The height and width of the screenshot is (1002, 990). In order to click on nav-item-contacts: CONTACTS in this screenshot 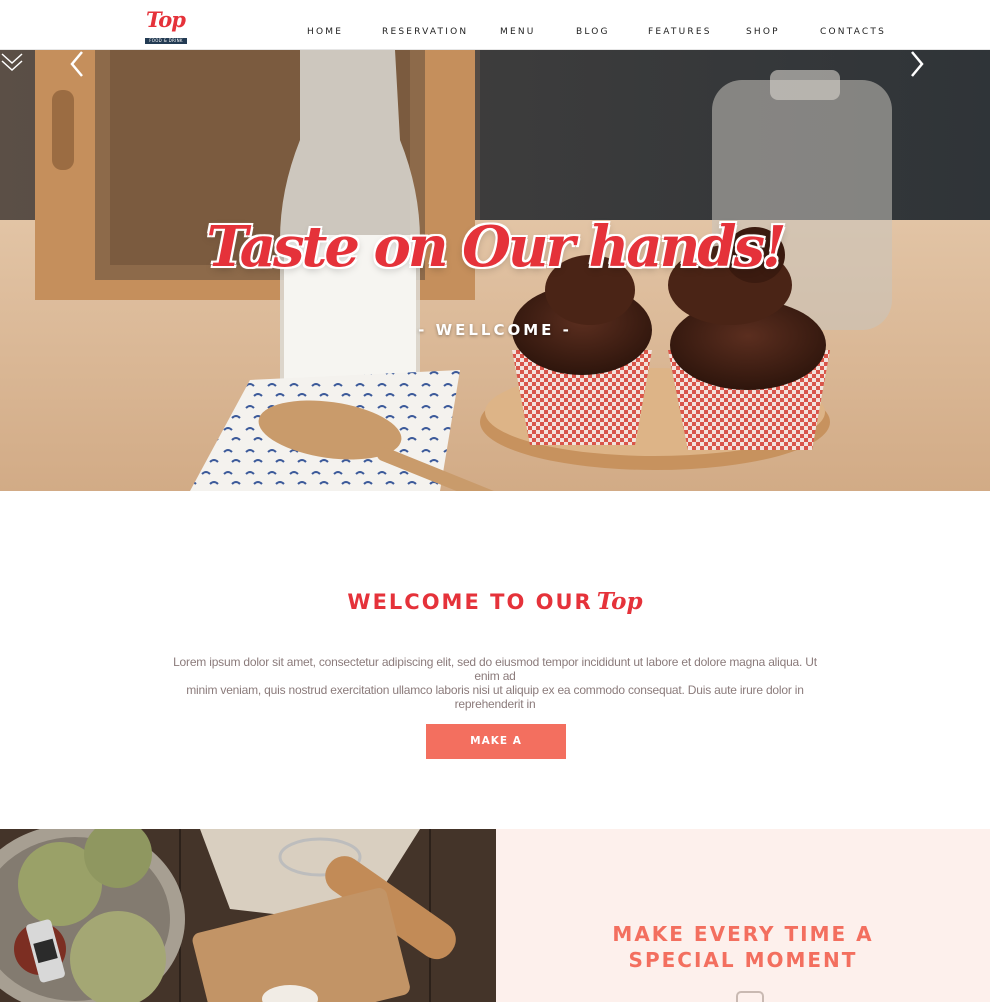, I will do `click(853, 32)`.